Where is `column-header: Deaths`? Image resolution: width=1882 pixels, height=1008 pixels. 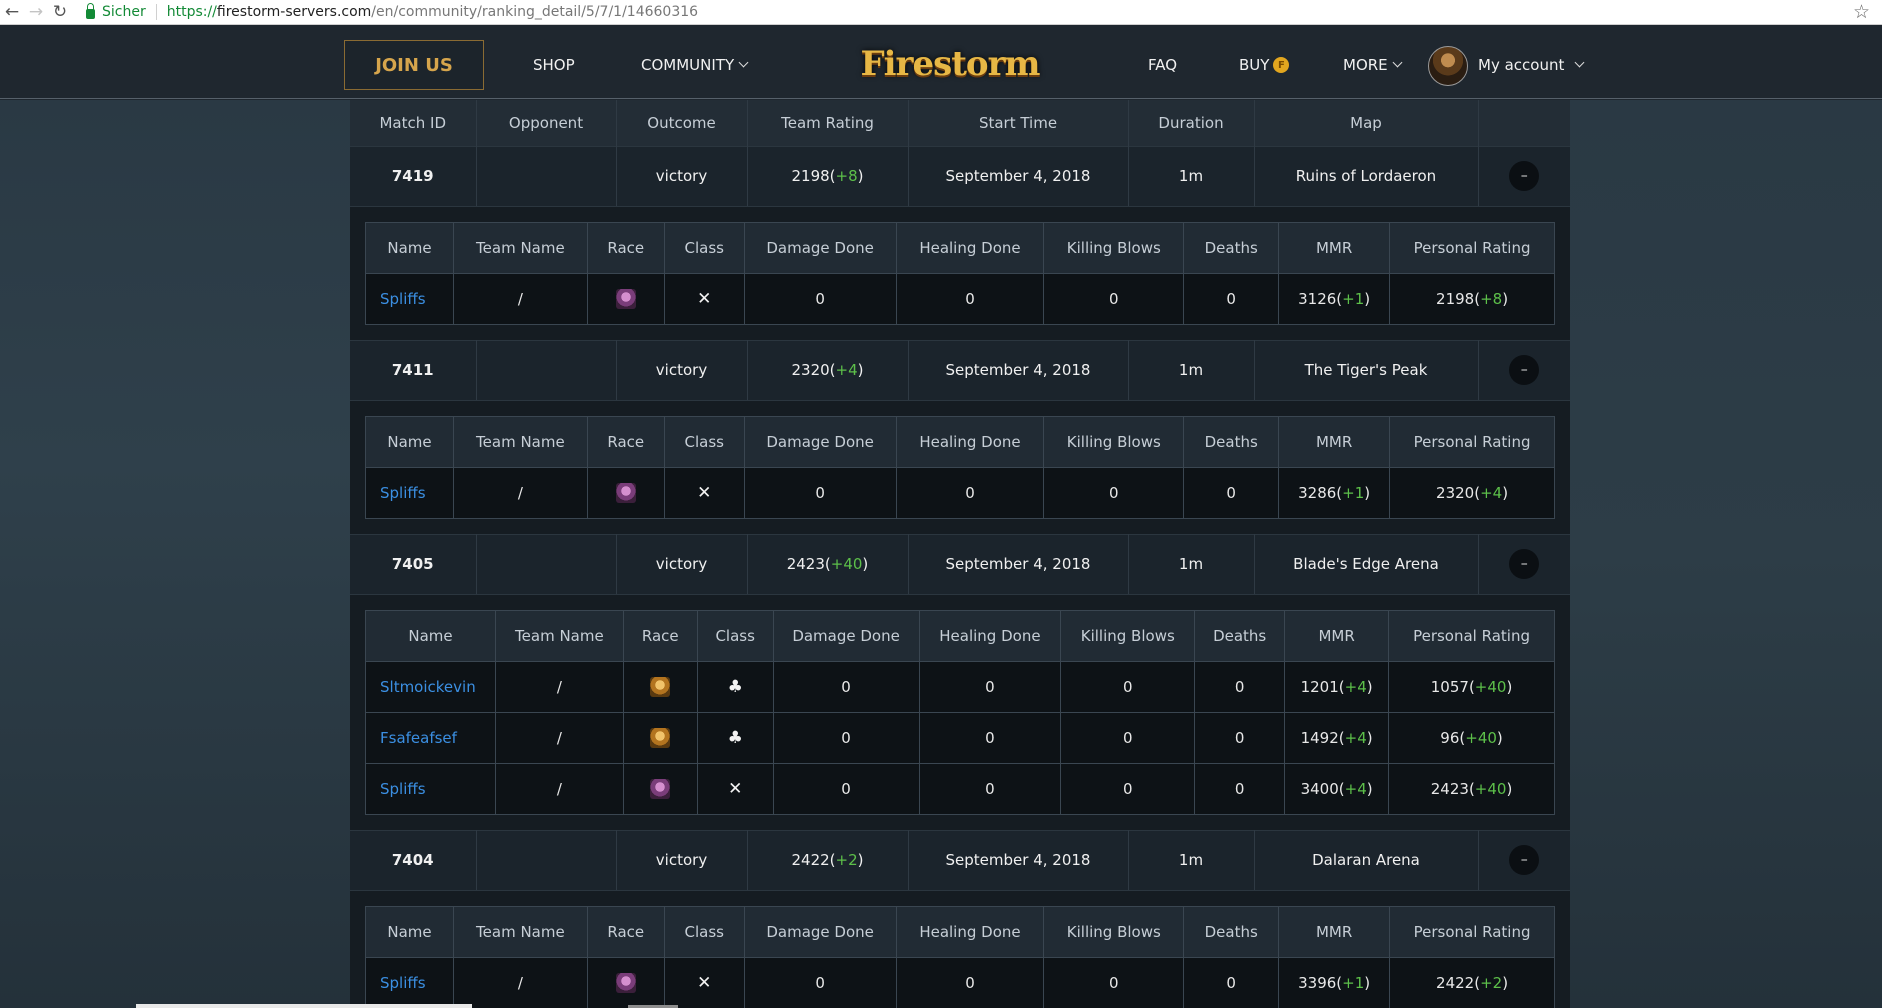 column-header: Deaths is located at coordinates (1231, 932).